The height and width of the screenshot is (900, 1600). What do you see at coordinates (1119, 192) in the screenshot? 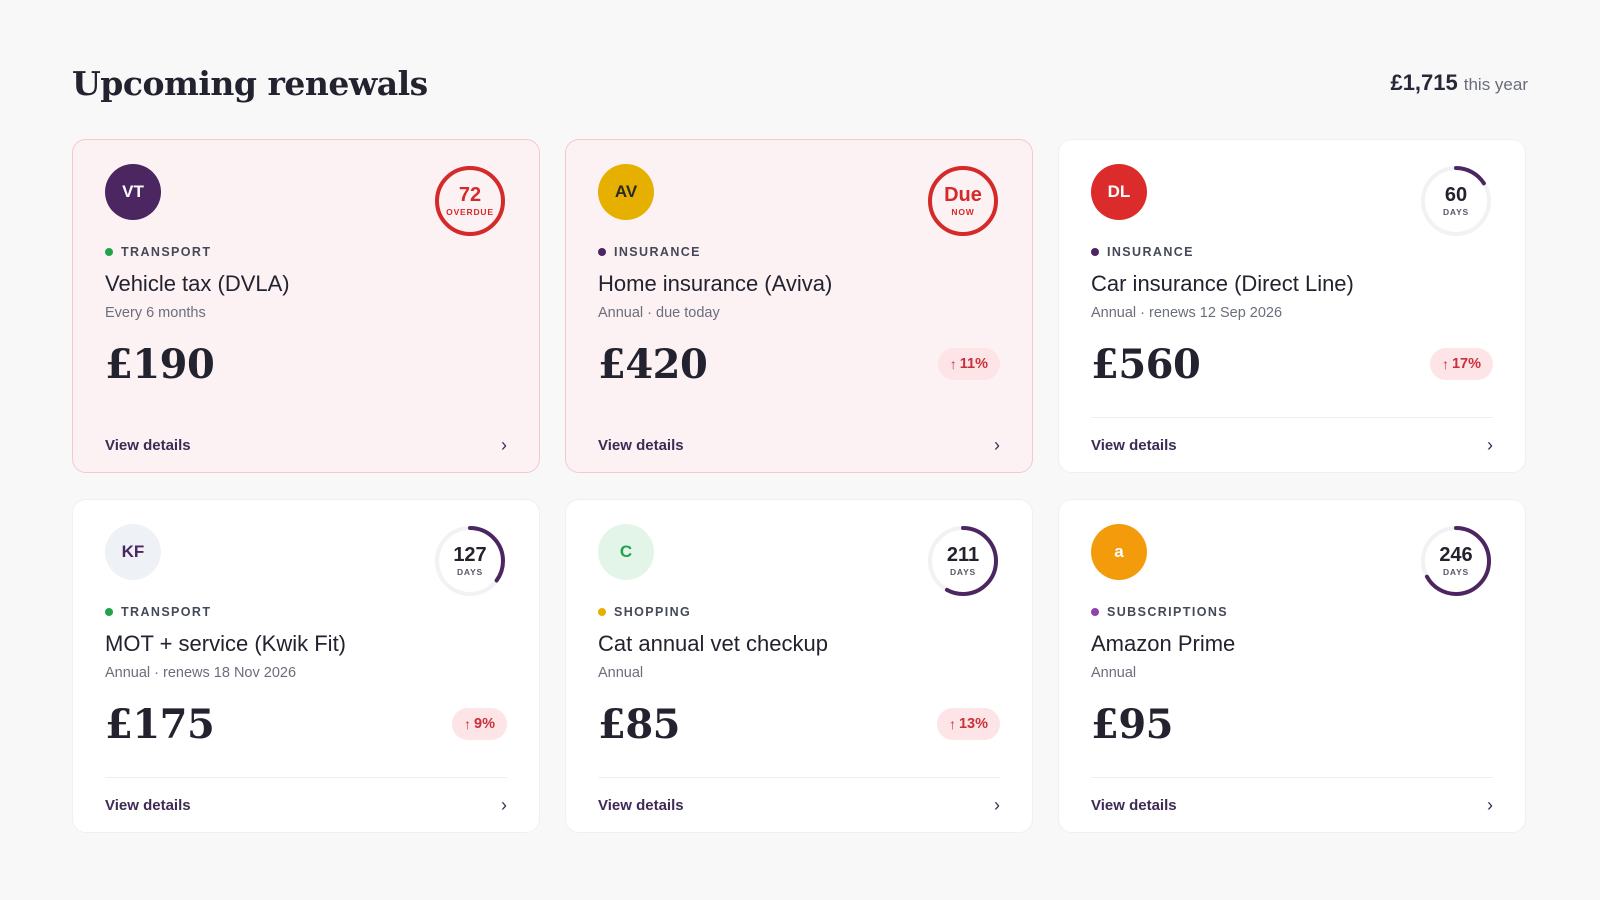
I see `avatar: DL` at bounding box center [1119, 192].